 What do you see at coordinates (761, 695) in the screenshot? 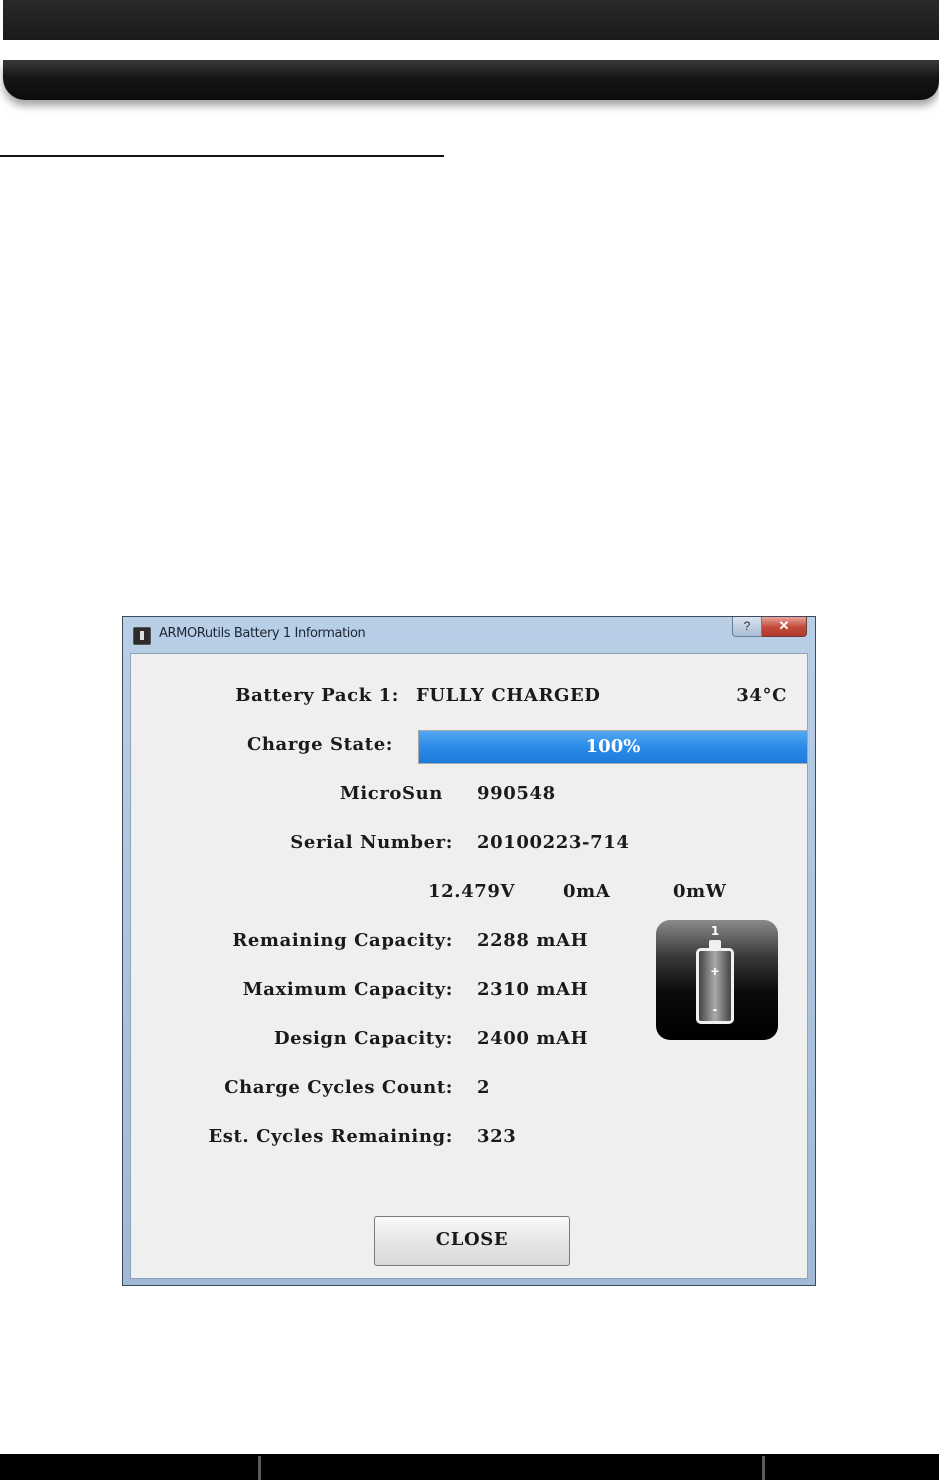
I see `battery-temperature: 34°C` at bounding box center [761, 695].